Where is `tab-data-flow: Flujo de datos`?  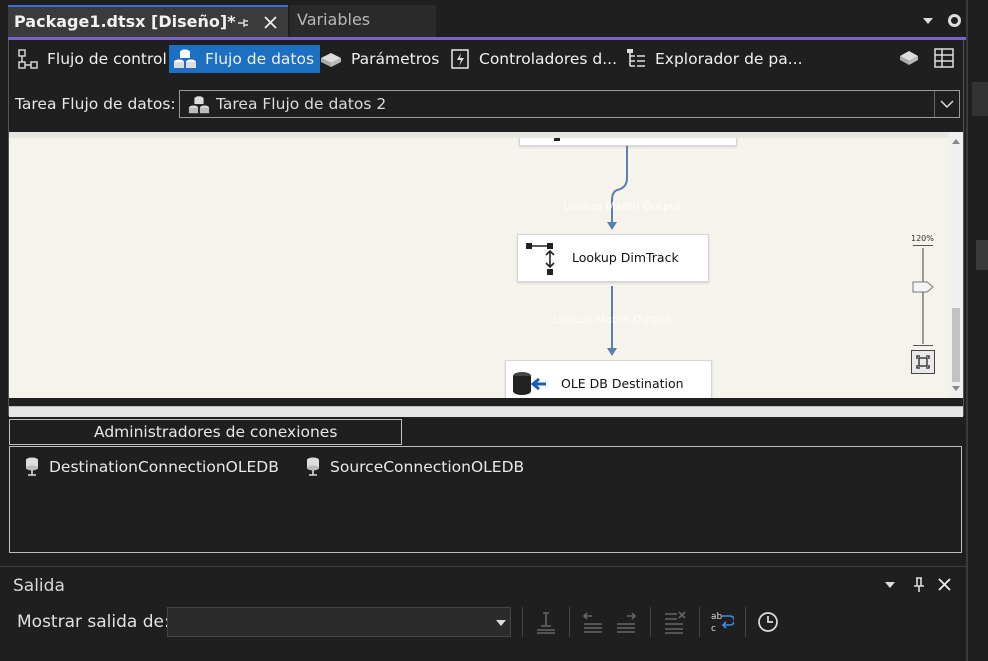 tab-data-flow: Flujo de datos is located at coordinates (245, 59).